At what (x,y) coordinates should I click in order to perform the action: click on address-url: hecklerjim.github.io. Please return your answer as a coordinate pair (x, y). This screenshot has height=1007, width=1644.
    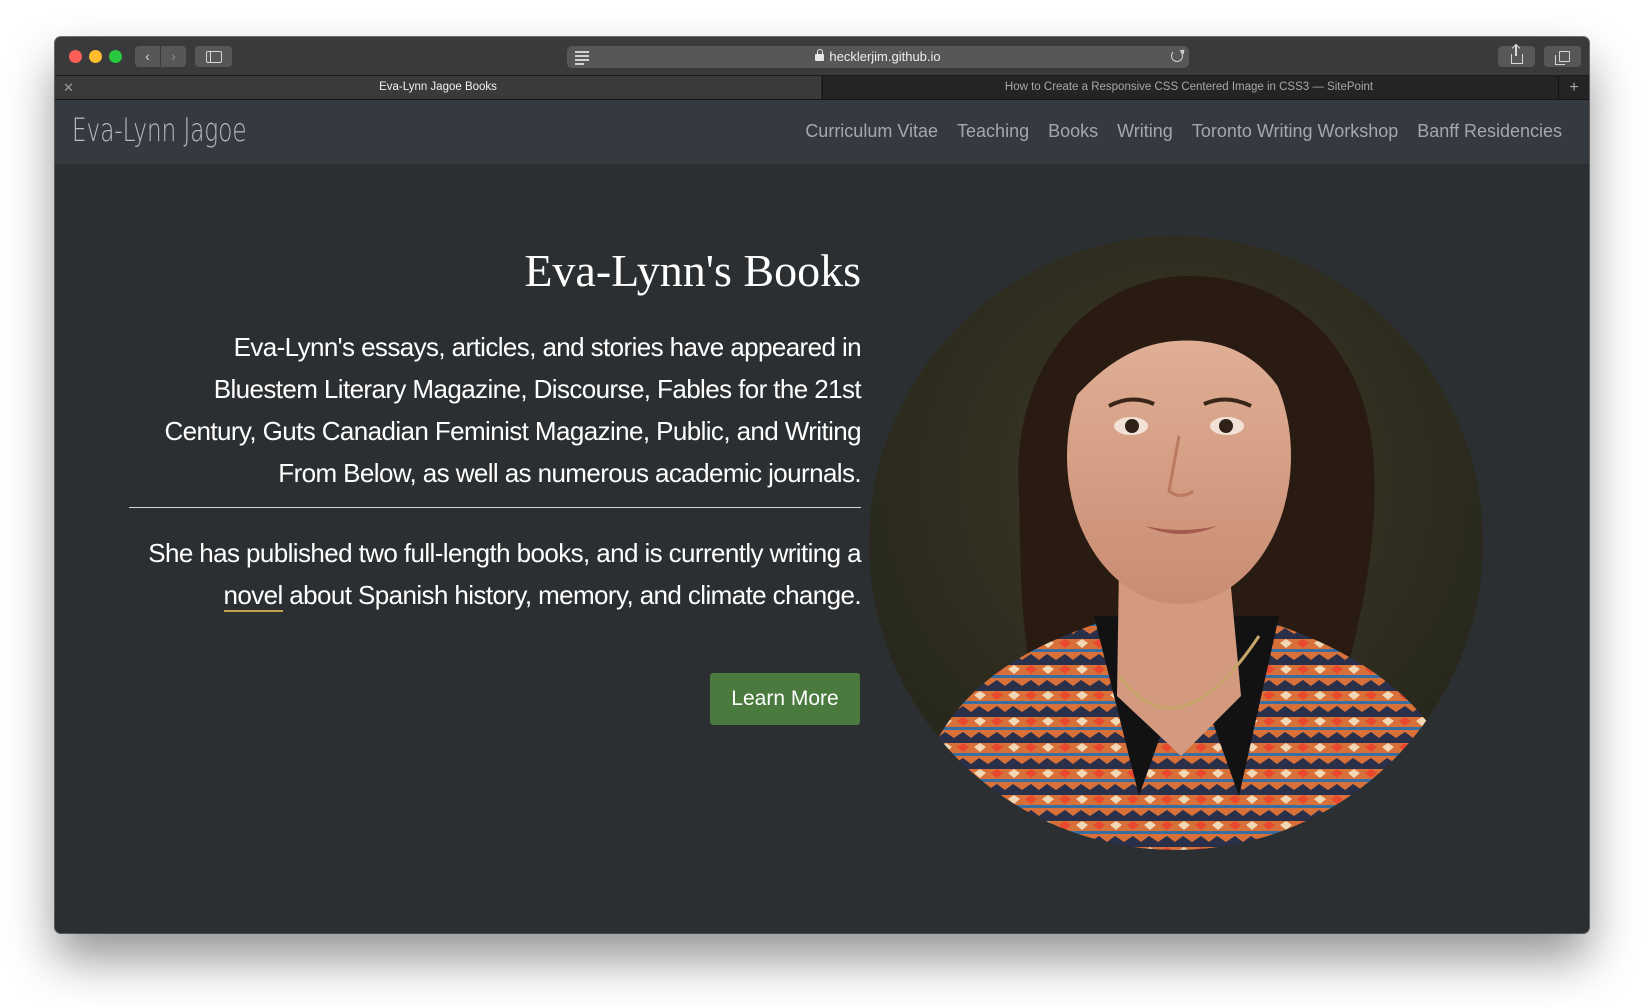
    Looking at the image, I should click on (885, 56).